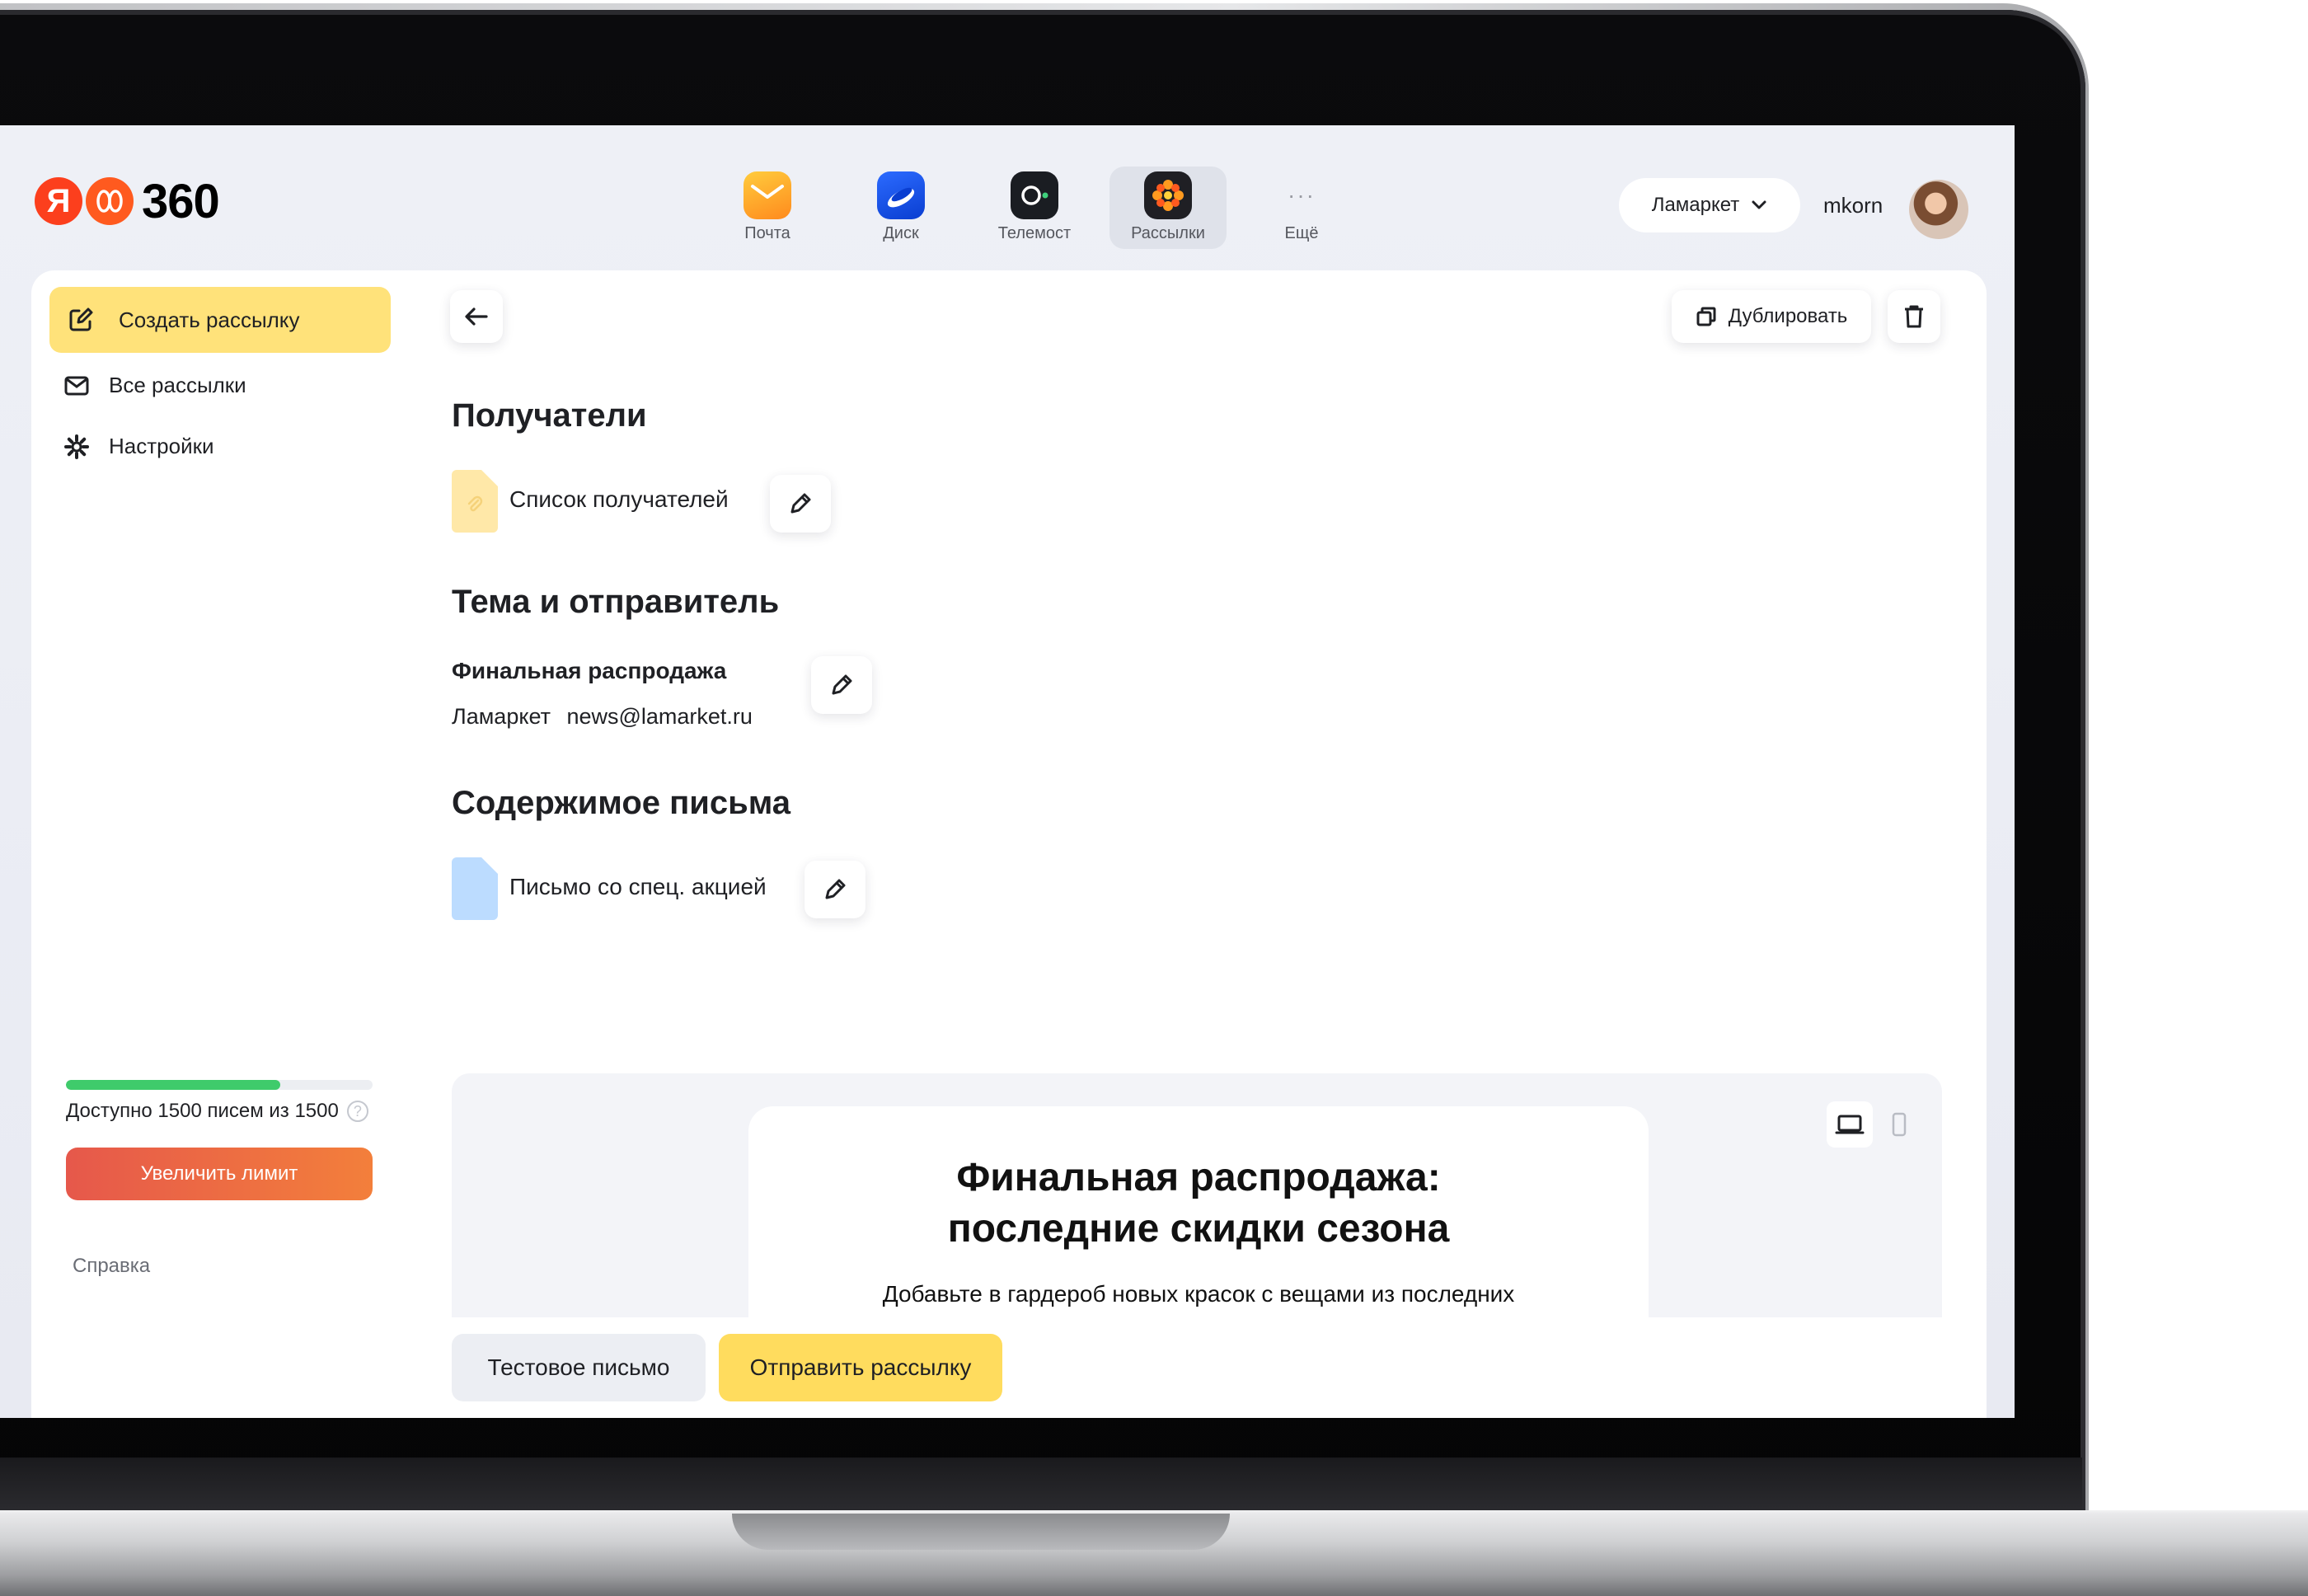 The image size is (2308, 1596). What do you see at coordinates (579, 1367) in the screenshot?
I see `test-letter-button: Тестовое письмо` at bounding box center [579, 1367].